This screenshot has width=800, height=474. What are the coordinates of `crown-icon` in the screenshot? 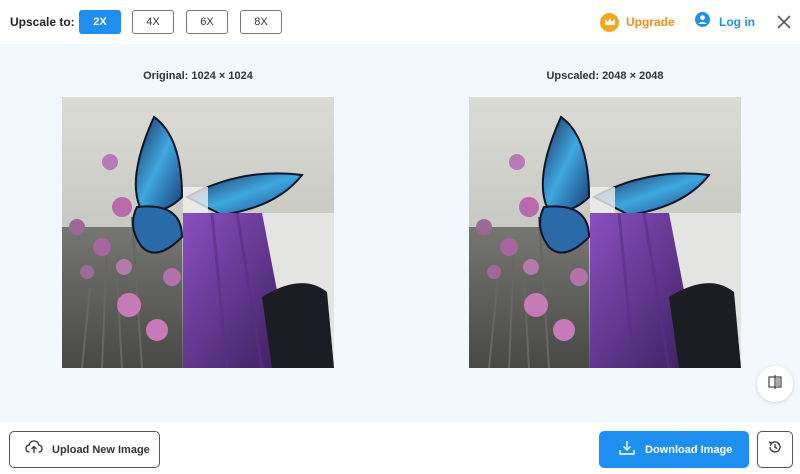 It's located at (609, 22).